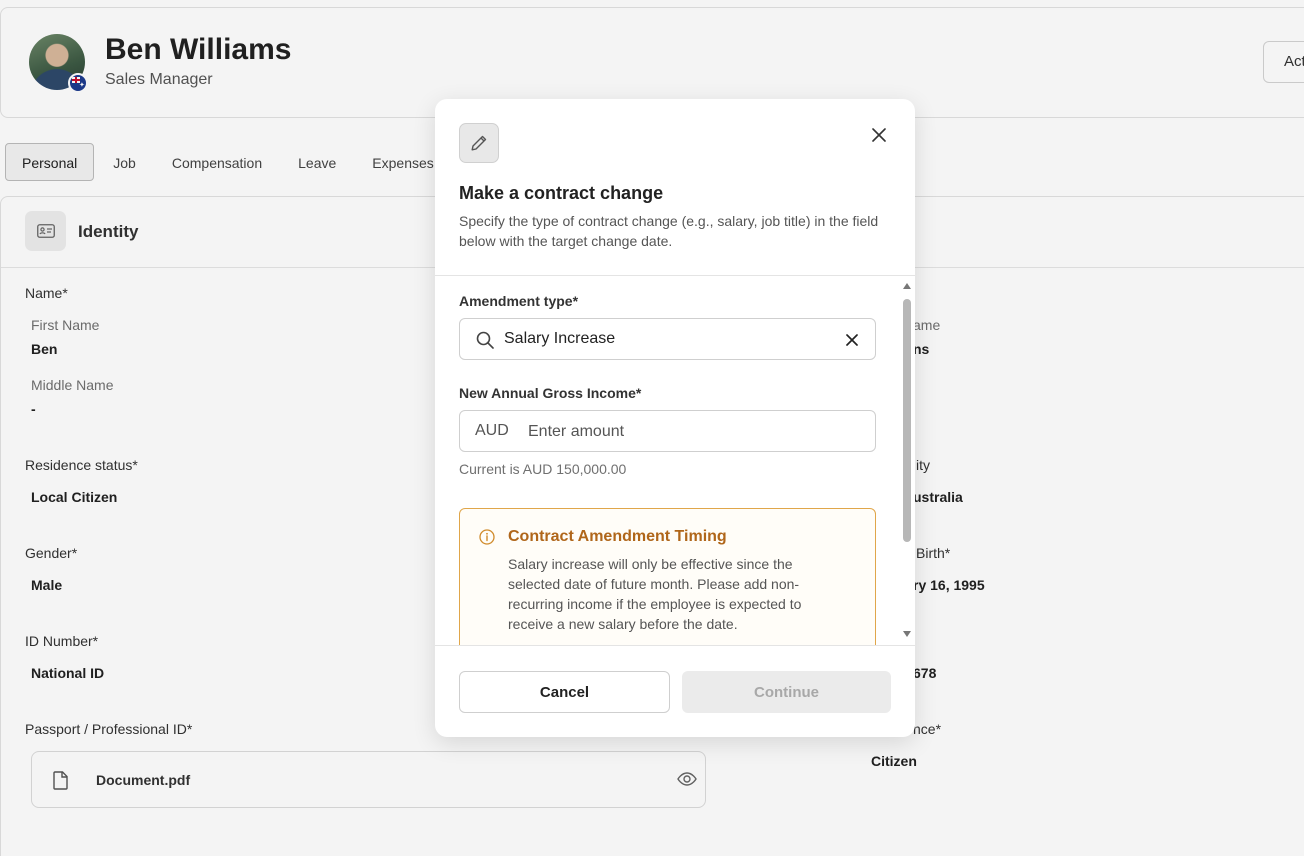 The height and width of the screenshot is (856, 1304). Describe the element at coordinates (479, 143) in the screenshot. I see `pencil-icon` at that location.